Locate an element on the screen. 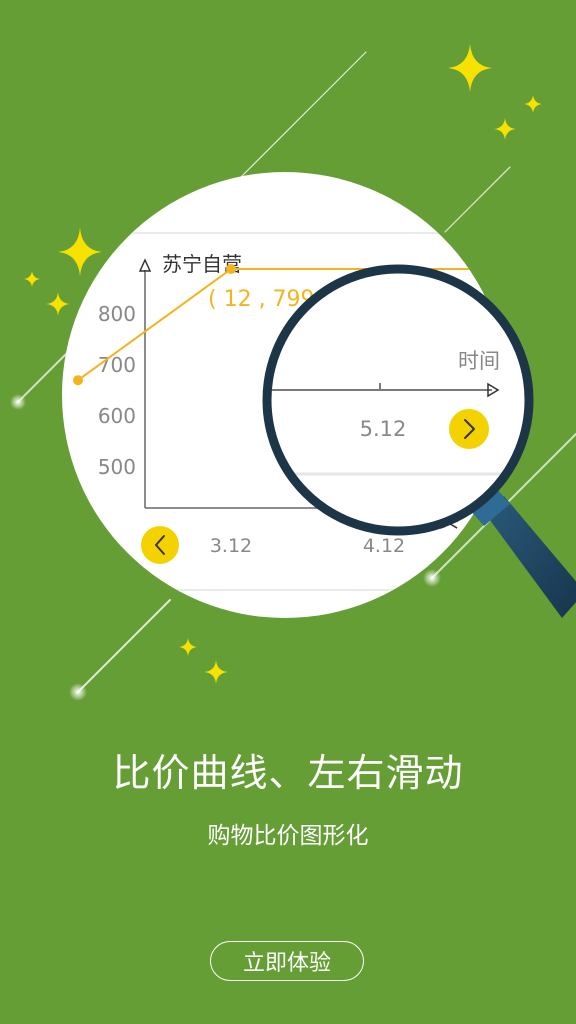 The width and height of the screenshot is (576, 1024). subheadline: 购物比价图形化 is located at coordinates (288, 836).